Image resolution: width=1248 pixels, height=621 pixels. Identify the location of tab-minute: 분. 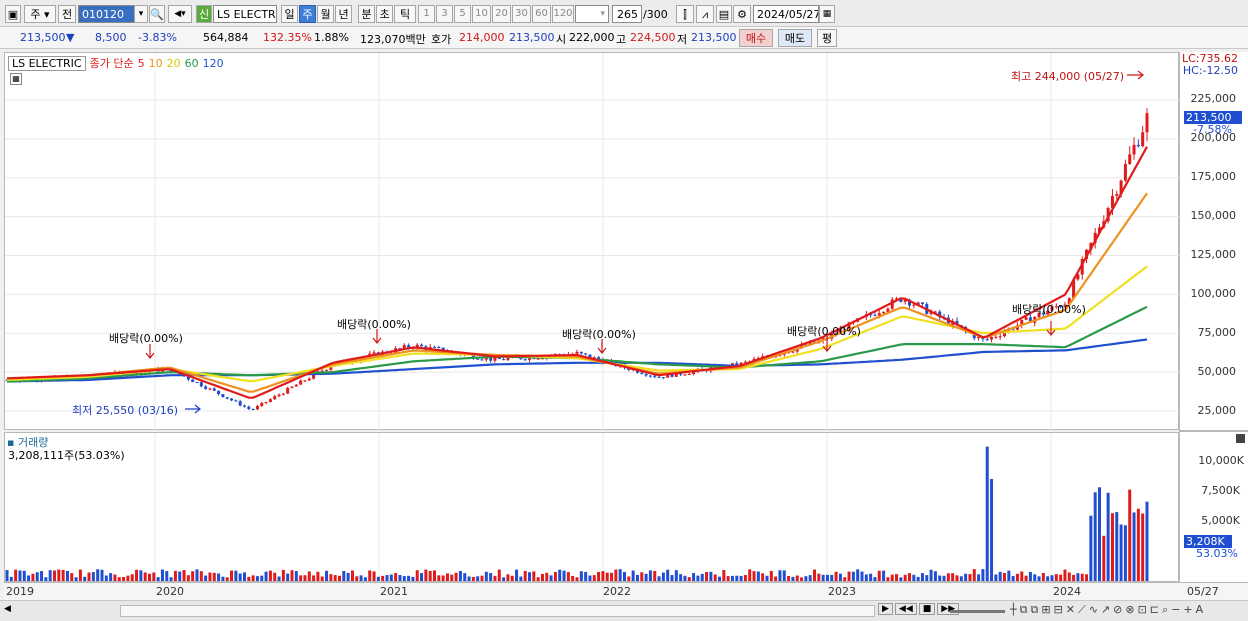
(366, 14).